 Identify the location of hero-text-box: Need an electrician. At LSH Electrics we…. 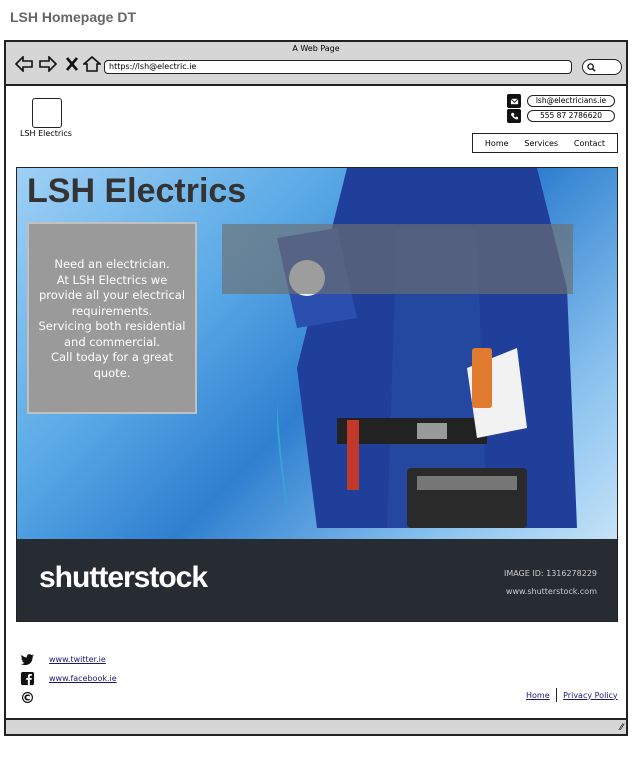
(112, 318).